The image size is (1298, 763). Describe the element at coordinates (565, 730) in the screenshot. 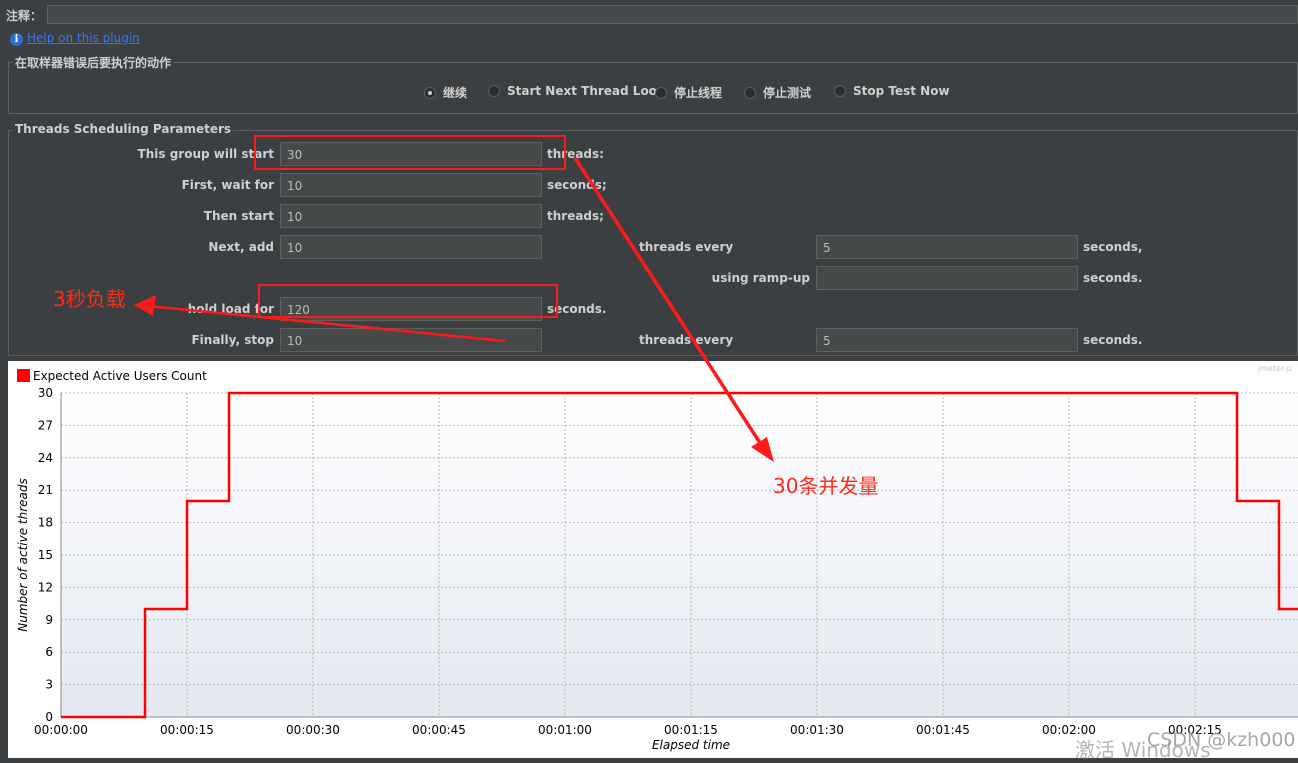

I see `x-tick-label: 00:01:00` at that location.